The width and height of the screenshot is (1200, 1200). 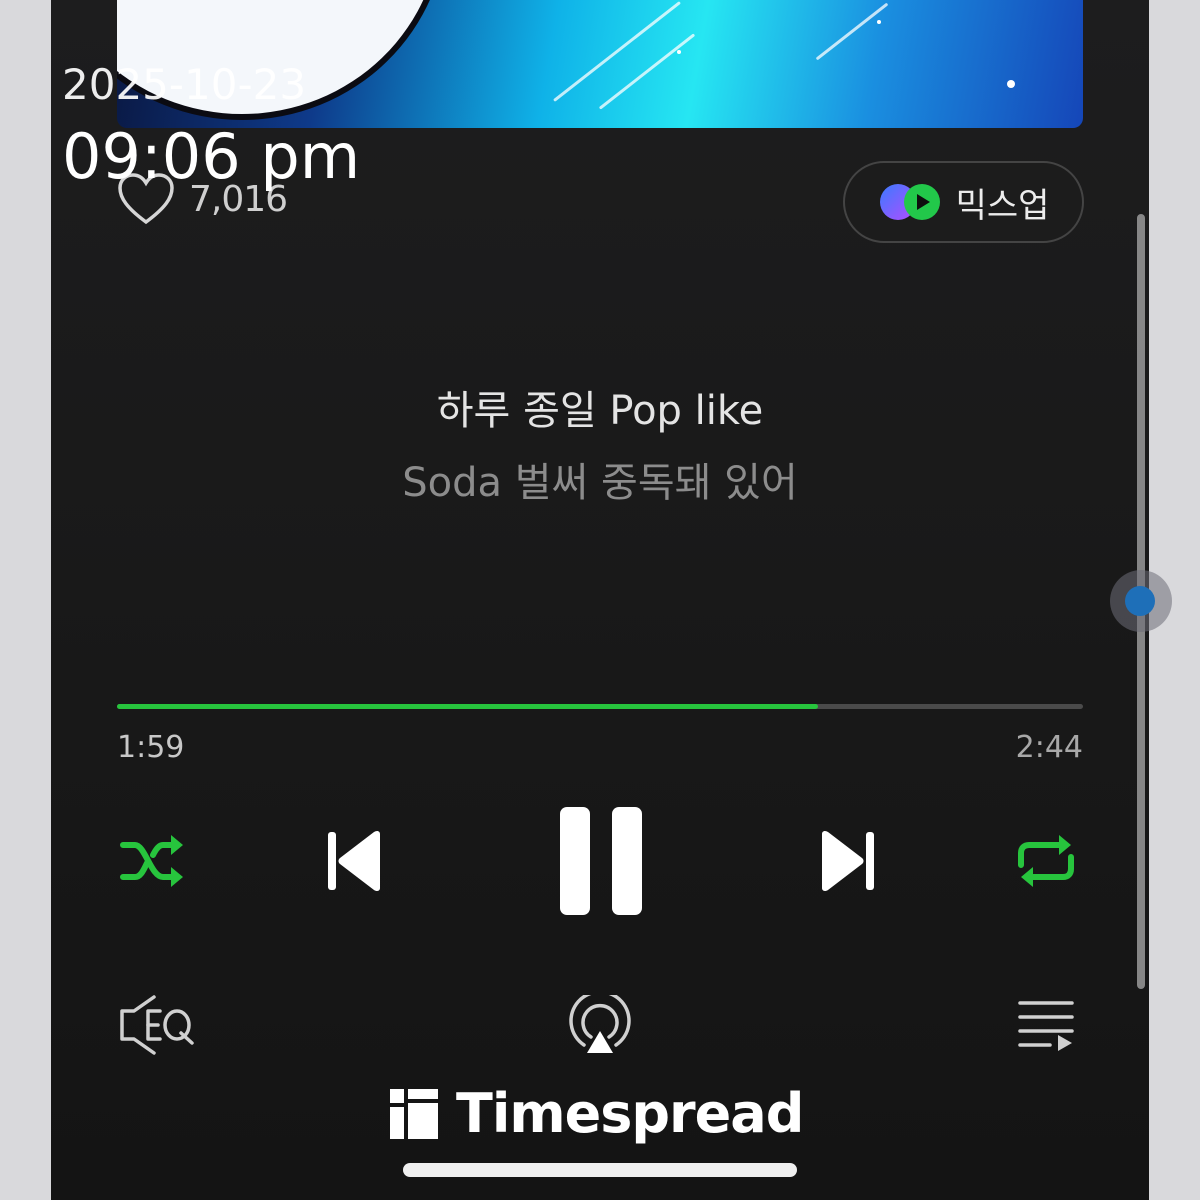 I want to click on shuffle-icon, so click(x=151, y=861).